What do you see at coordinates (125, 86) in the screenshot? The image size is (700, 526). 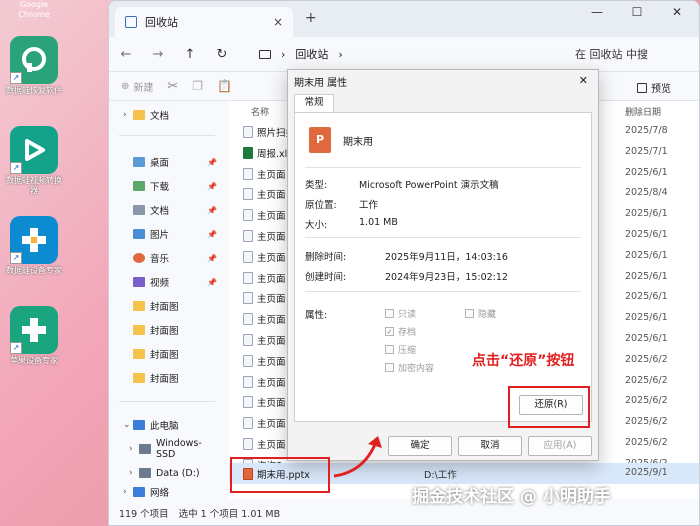 I see `plus-circle-icon: ⊕` at bounding box center [125, 86].